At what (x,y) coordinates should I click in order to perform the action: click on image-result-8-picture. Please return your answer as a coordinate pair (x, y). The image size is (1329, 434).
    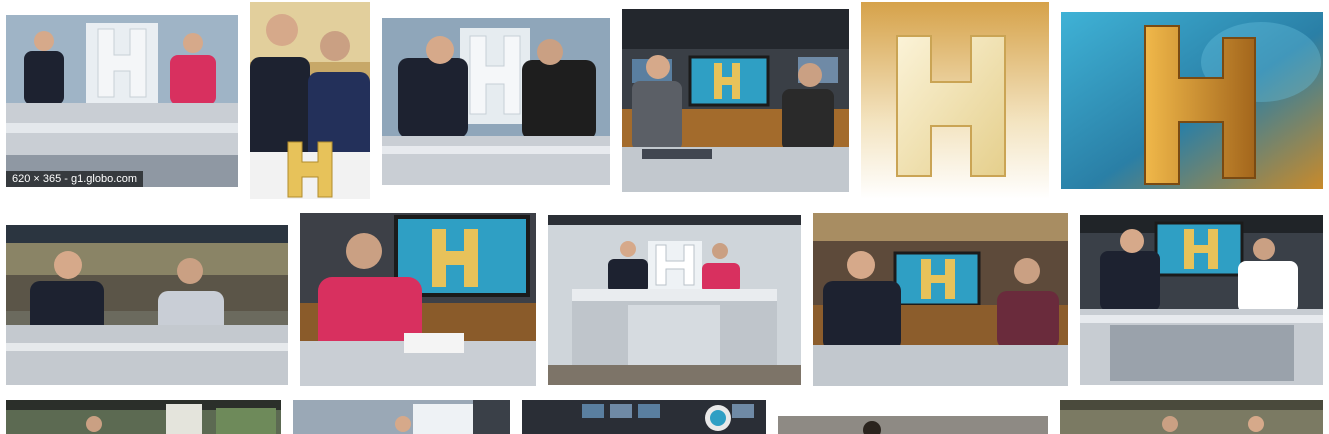
    Looking at the image, I should click on (418, 299).